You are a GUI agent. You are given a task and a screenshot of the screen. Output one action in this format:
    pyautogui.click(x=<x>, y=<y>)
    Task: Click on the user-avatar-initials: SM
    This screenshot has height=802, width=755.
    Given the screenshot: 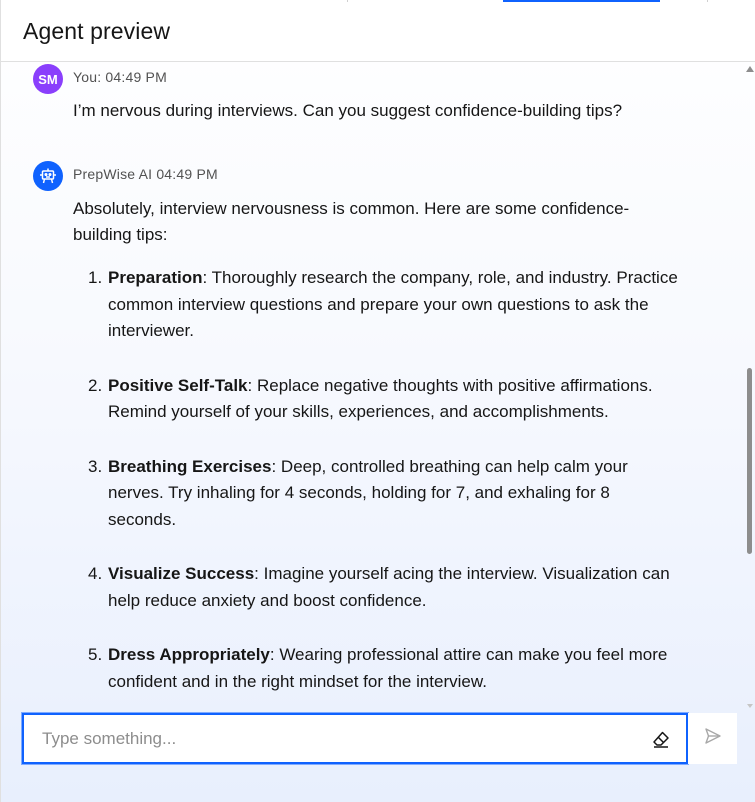 What is the action you would take?
    pyautogui.click(x=48, y=79)
    